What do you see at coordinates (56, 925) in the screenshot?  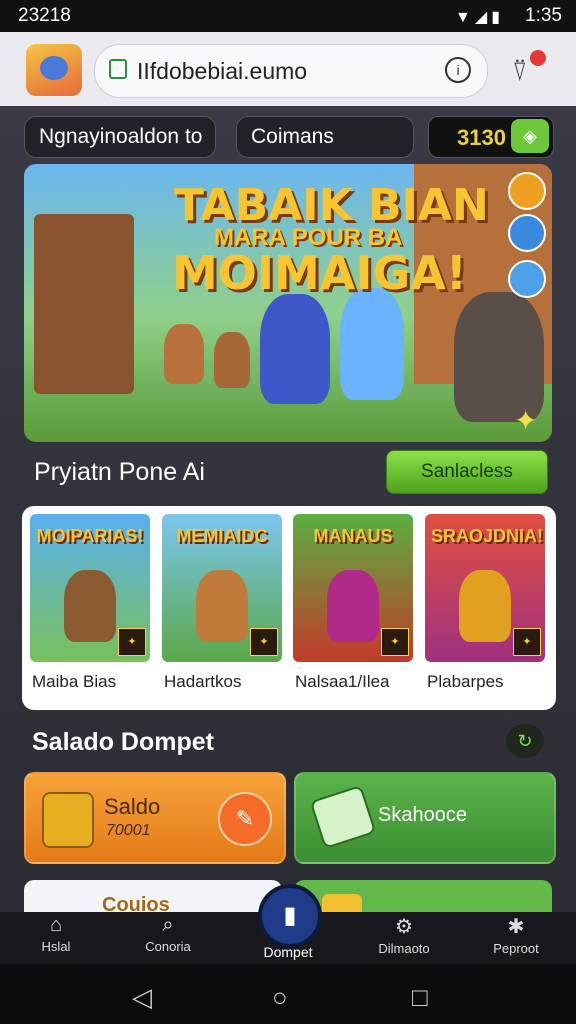 I see `home-icon: ⌂` at bounding box center [56, 925].